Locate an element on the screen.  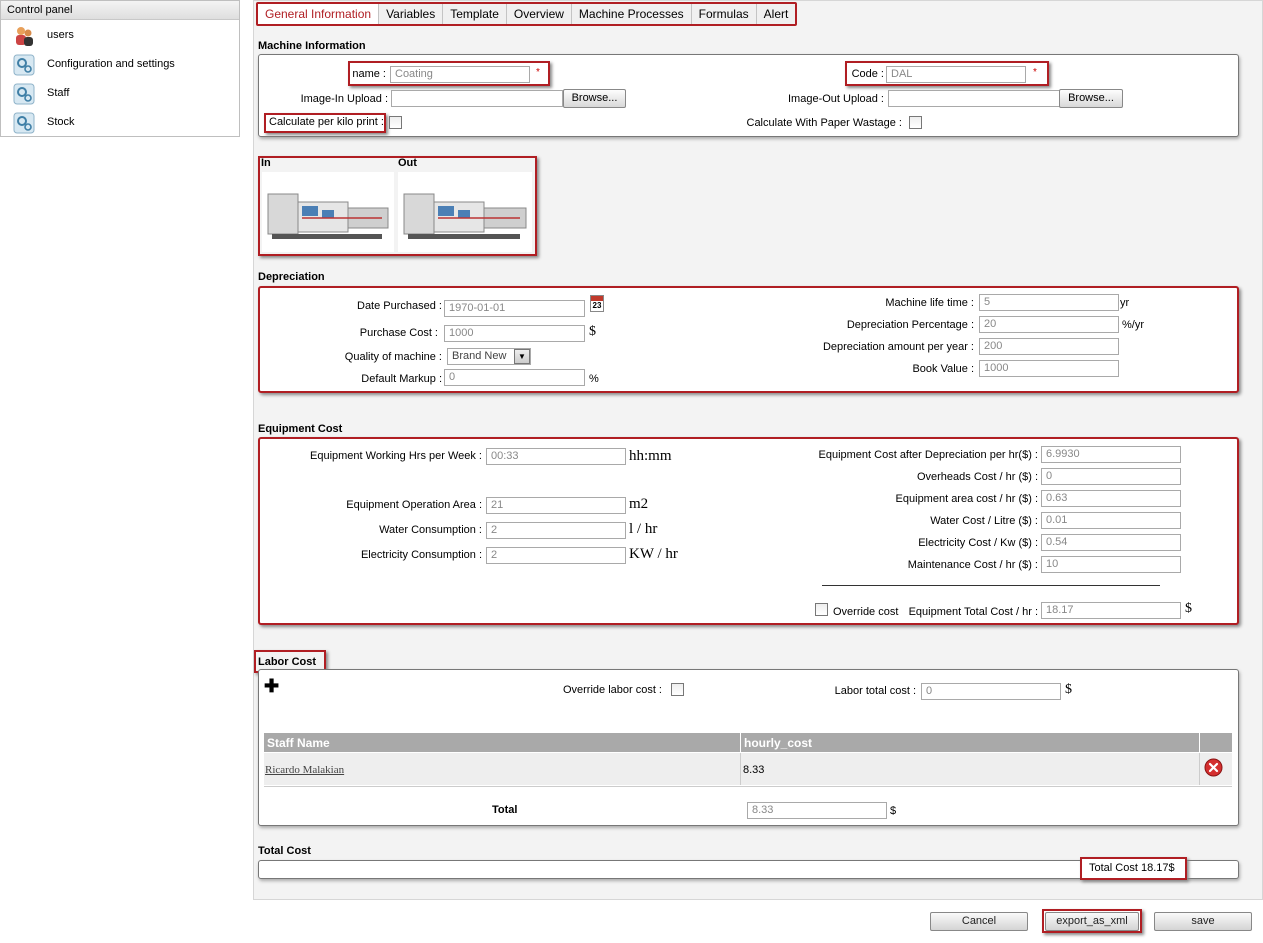
working-hrs-input: 00:33 is located at coordinates (556, 456).